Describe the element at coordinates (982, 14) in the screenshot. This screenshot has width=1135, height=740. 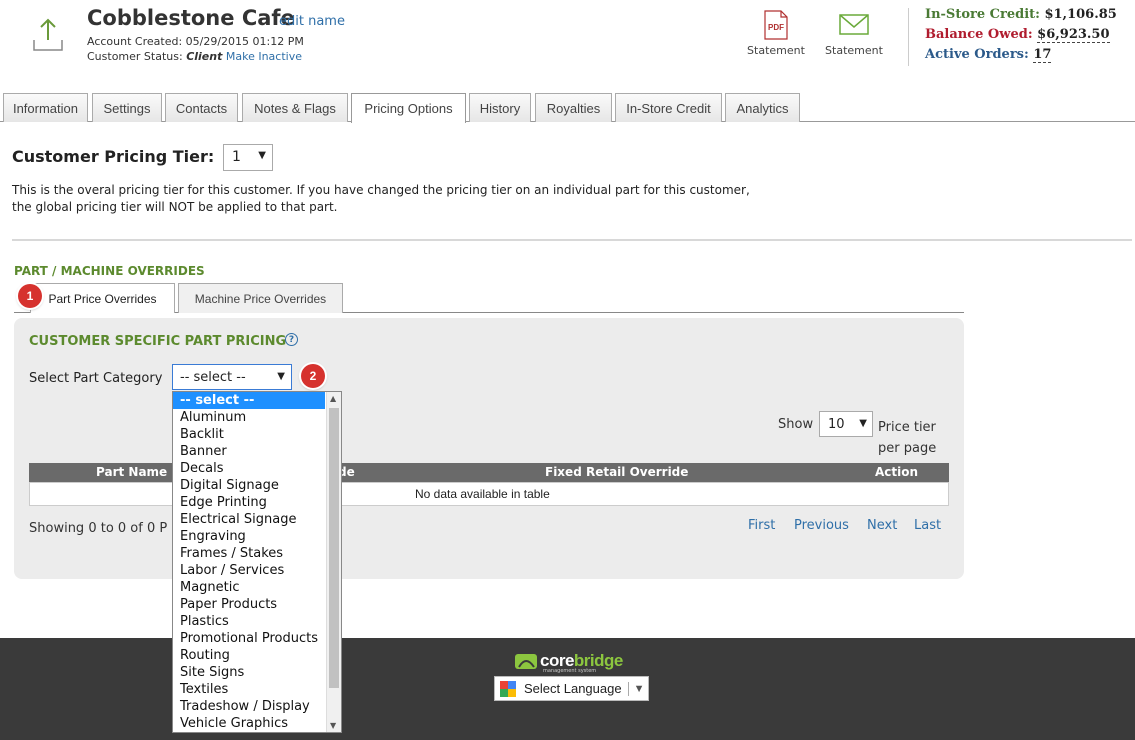
I see `in-store-credit-label: In-Store Credit:` at that location.